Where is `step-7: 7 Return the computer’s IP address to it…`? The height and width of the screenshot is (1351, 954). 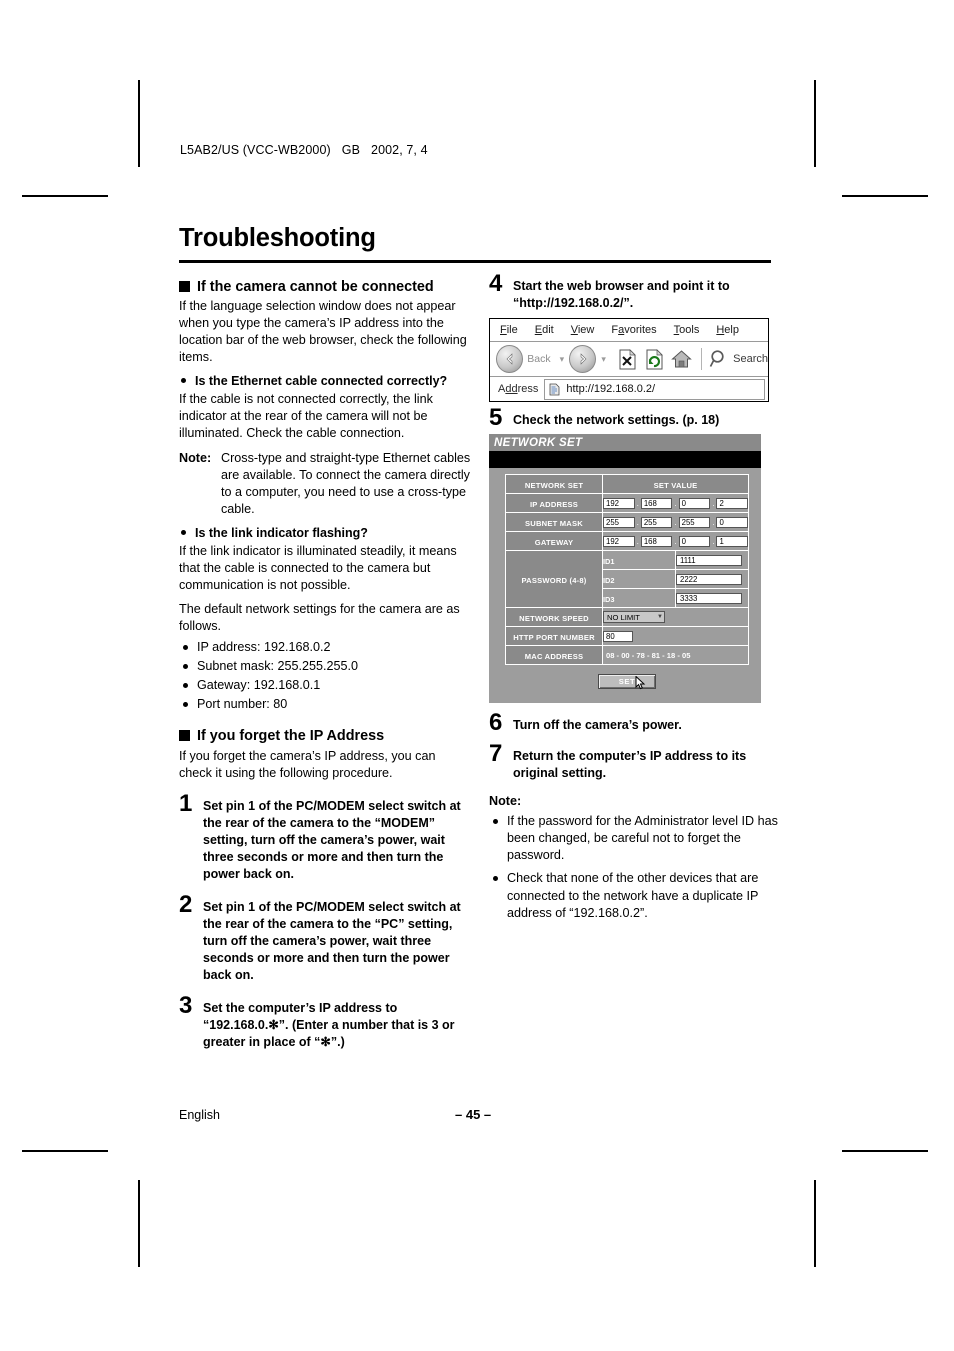
step-7: 7 Return the computer’s IP address to it… is located at coordinates (635, 762).